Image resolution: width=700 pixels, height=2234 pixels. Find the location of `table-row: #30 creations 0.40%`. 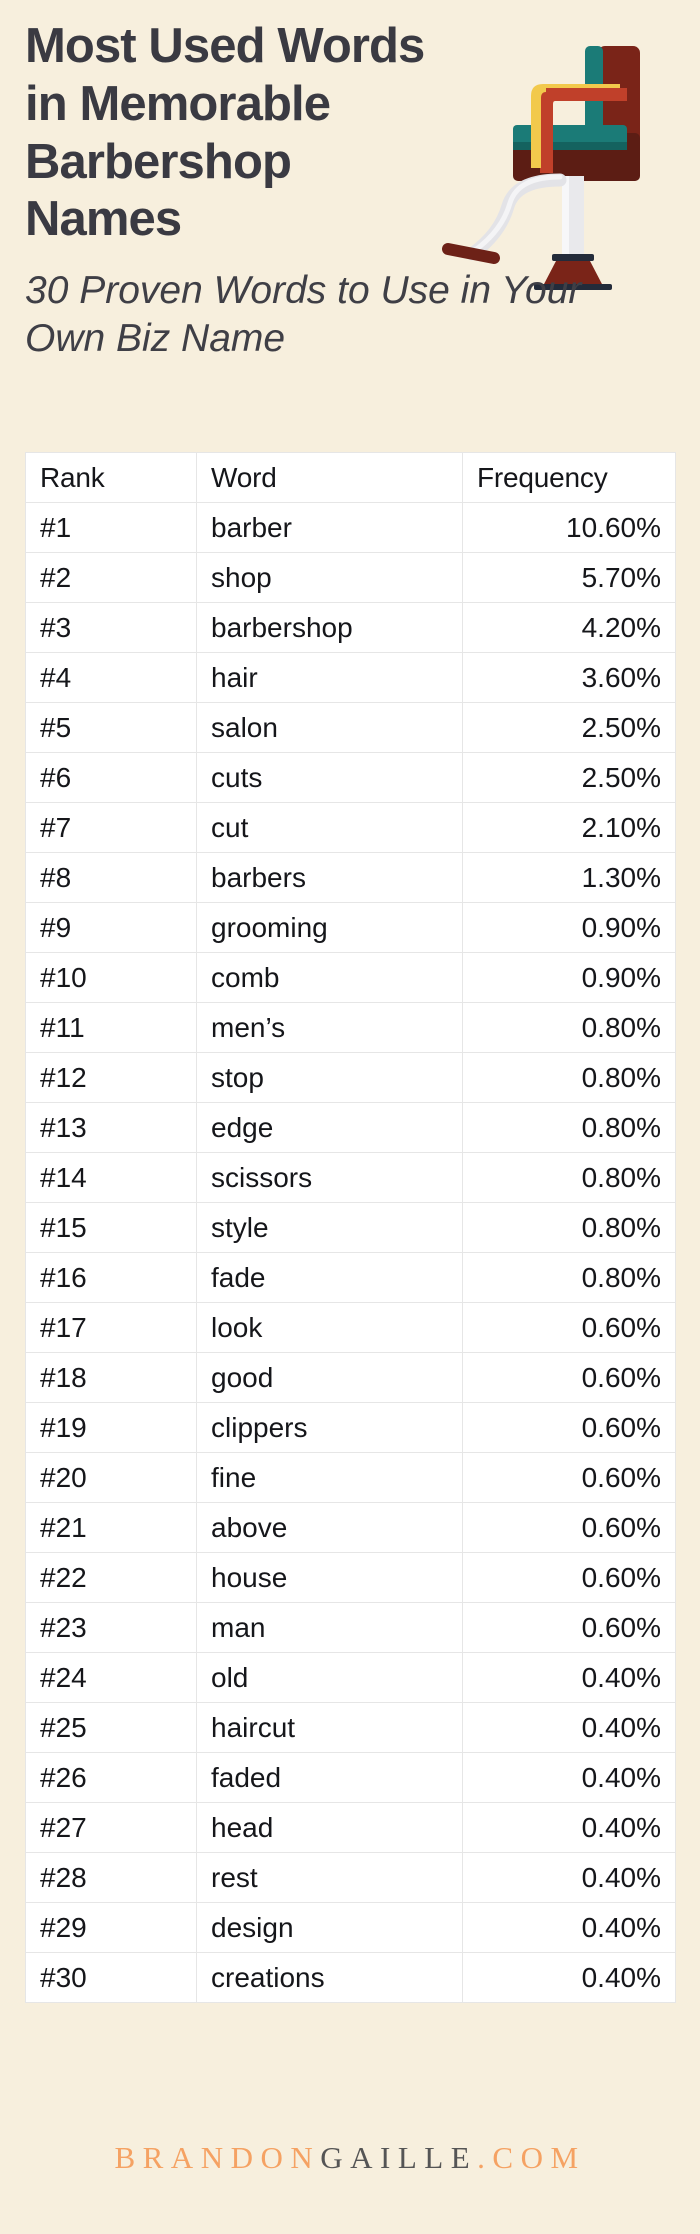

table-row: #30 creations 0.40% is located at coordinates (350, 1977).